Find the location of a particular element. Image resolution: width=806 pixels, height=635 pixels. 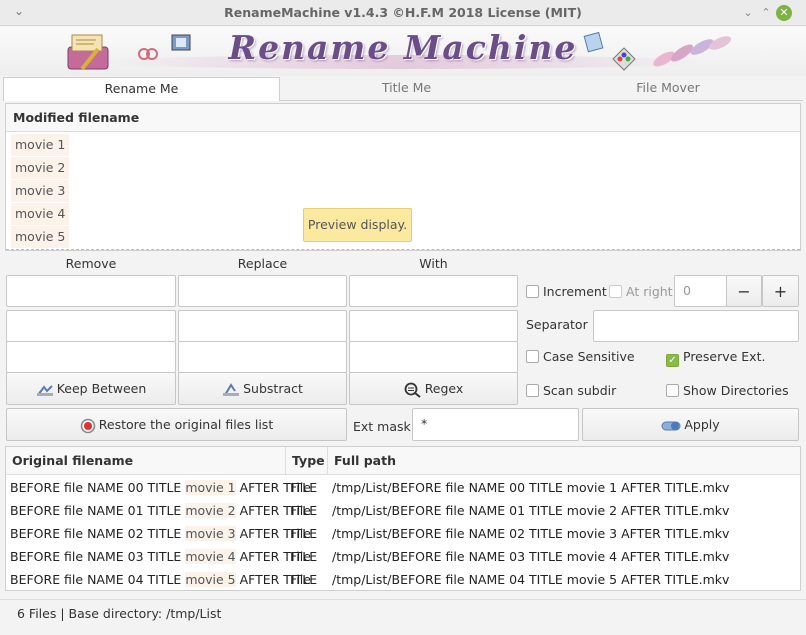

preserve-ext-checkmark-icon: ✓ is located at coordinates (672, 360).